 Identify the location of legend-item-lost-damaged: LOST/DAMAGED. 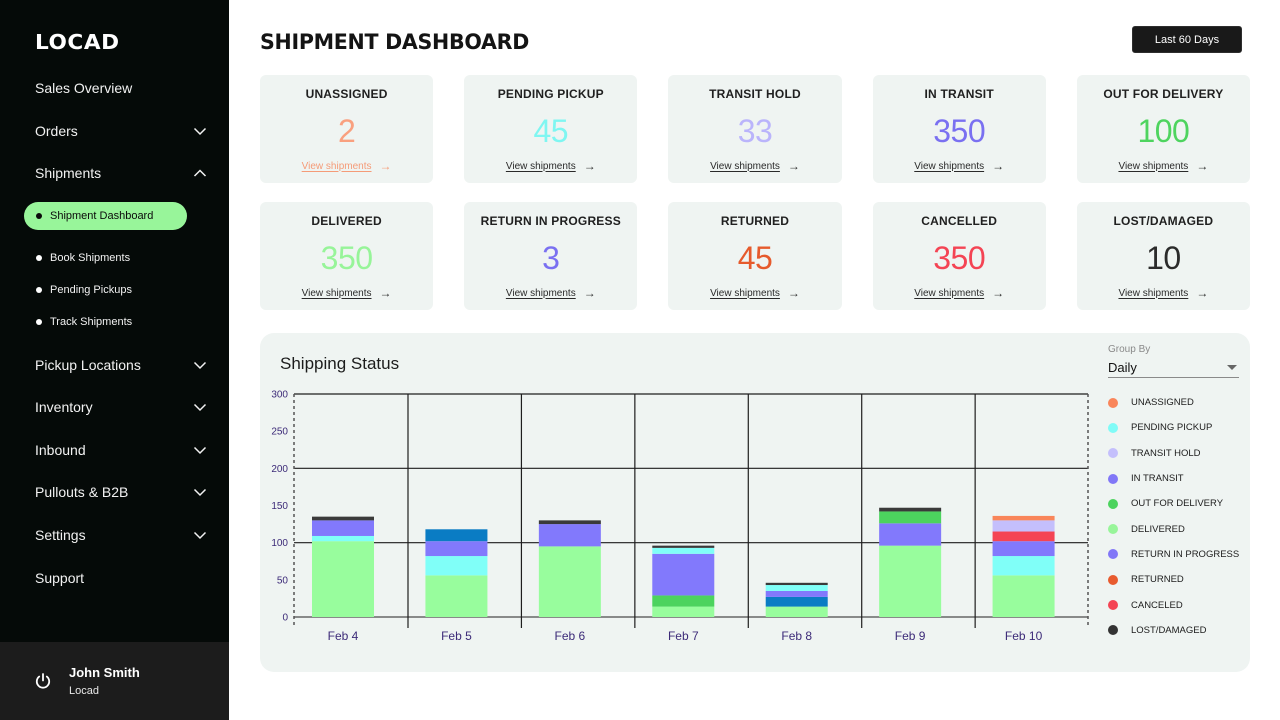
(1173, 630).